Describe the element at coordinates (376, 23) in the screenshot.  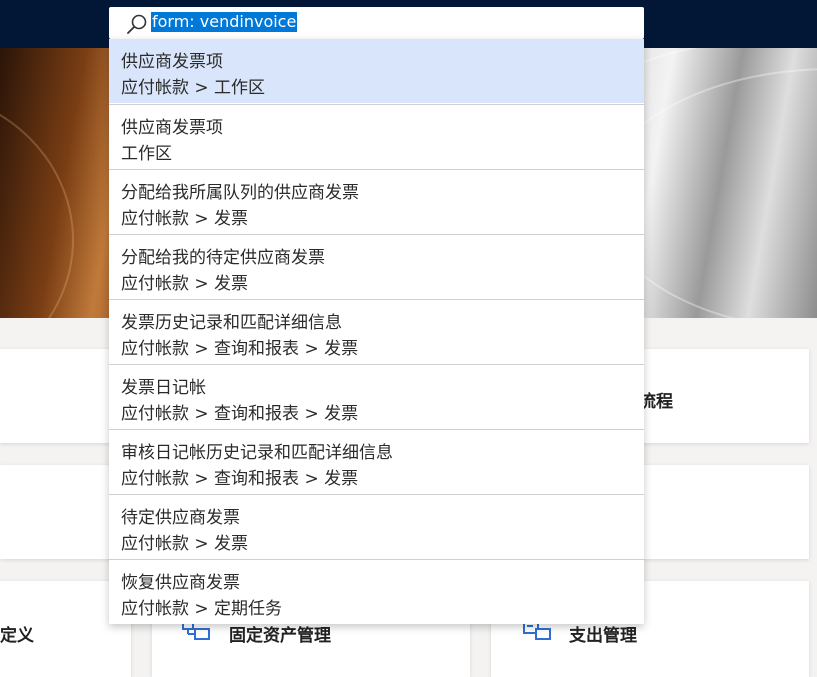
I see `search-input: form: vendinvoice` at that location.